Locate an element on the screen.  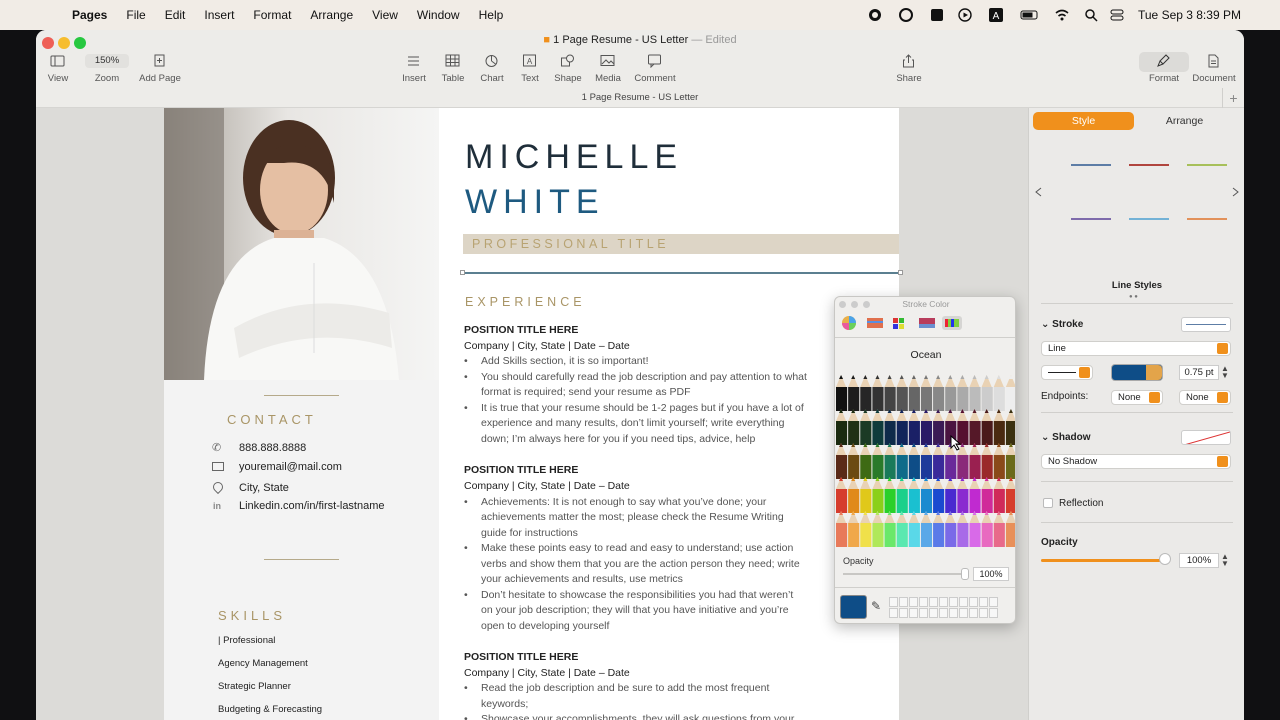
selected-line is located at coordinates (682, 273).